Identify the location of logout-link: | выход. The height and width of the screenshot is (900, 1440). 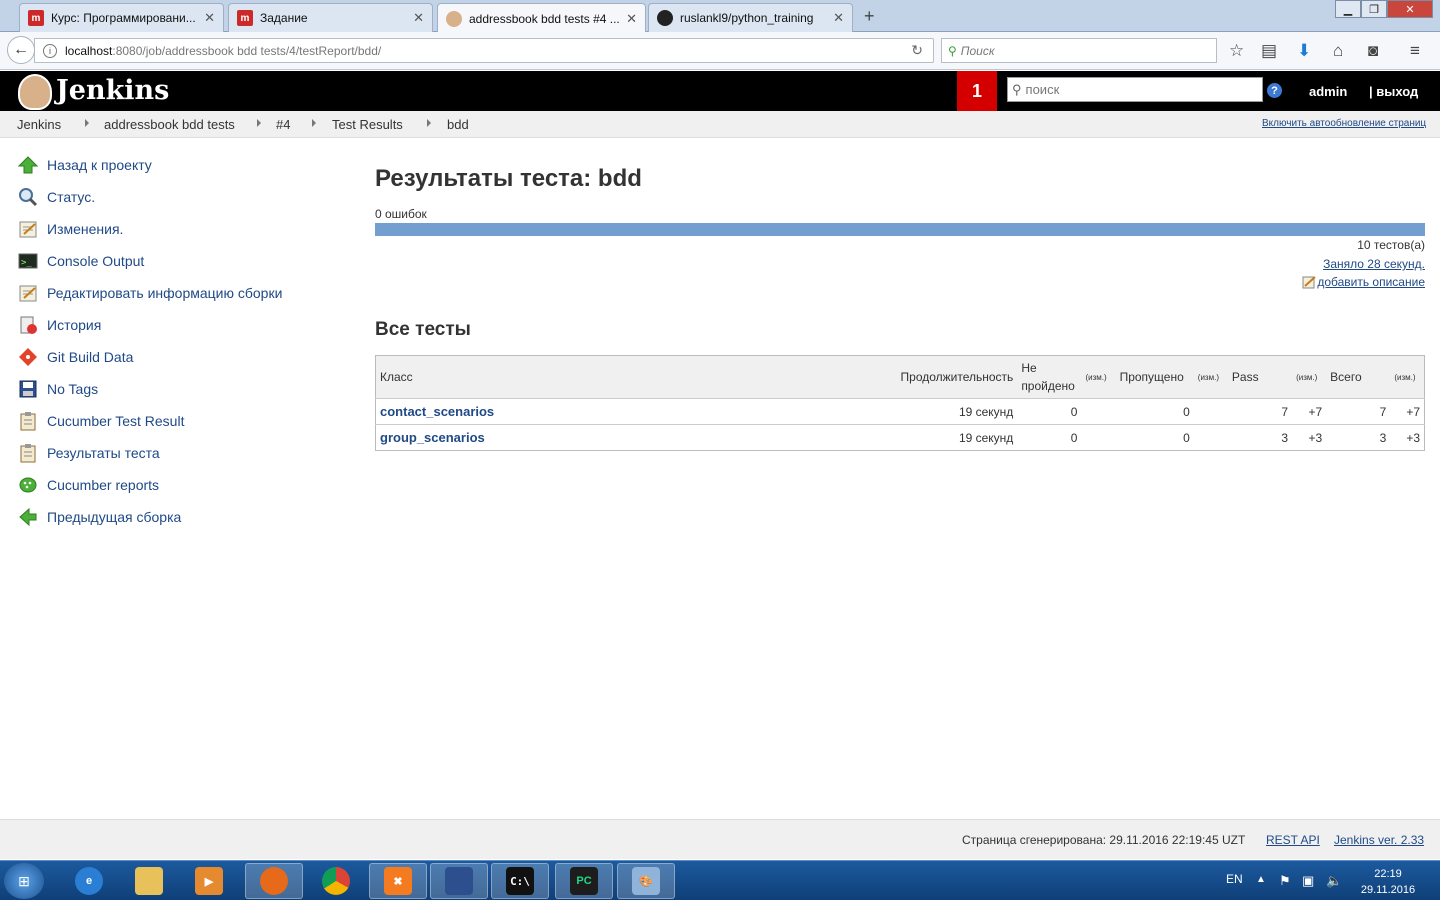
(1393, 91).